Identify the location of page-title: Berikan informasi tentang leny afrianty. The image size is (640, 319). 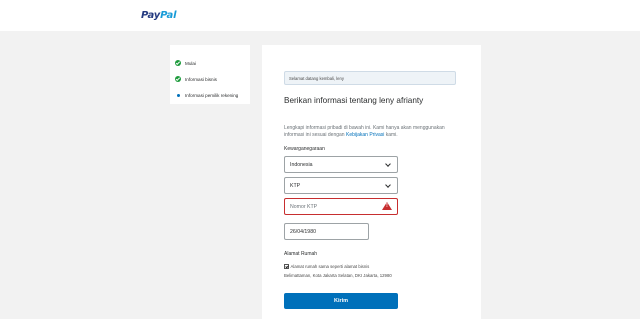
(354, 100).